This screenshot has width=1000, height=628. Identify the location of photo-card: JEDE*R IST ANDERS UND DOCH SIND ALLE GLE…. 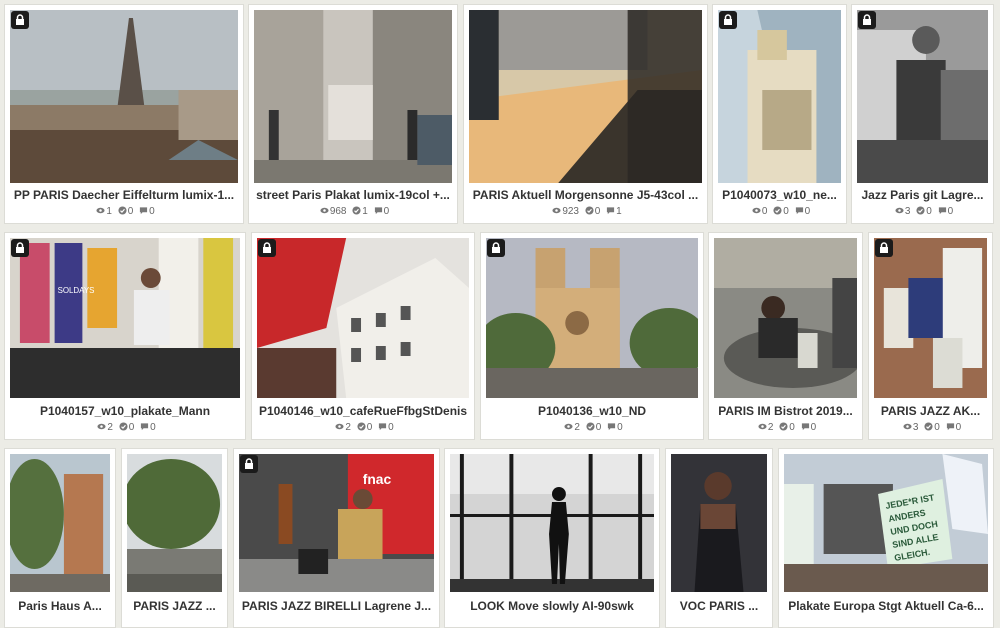
(886, 538).